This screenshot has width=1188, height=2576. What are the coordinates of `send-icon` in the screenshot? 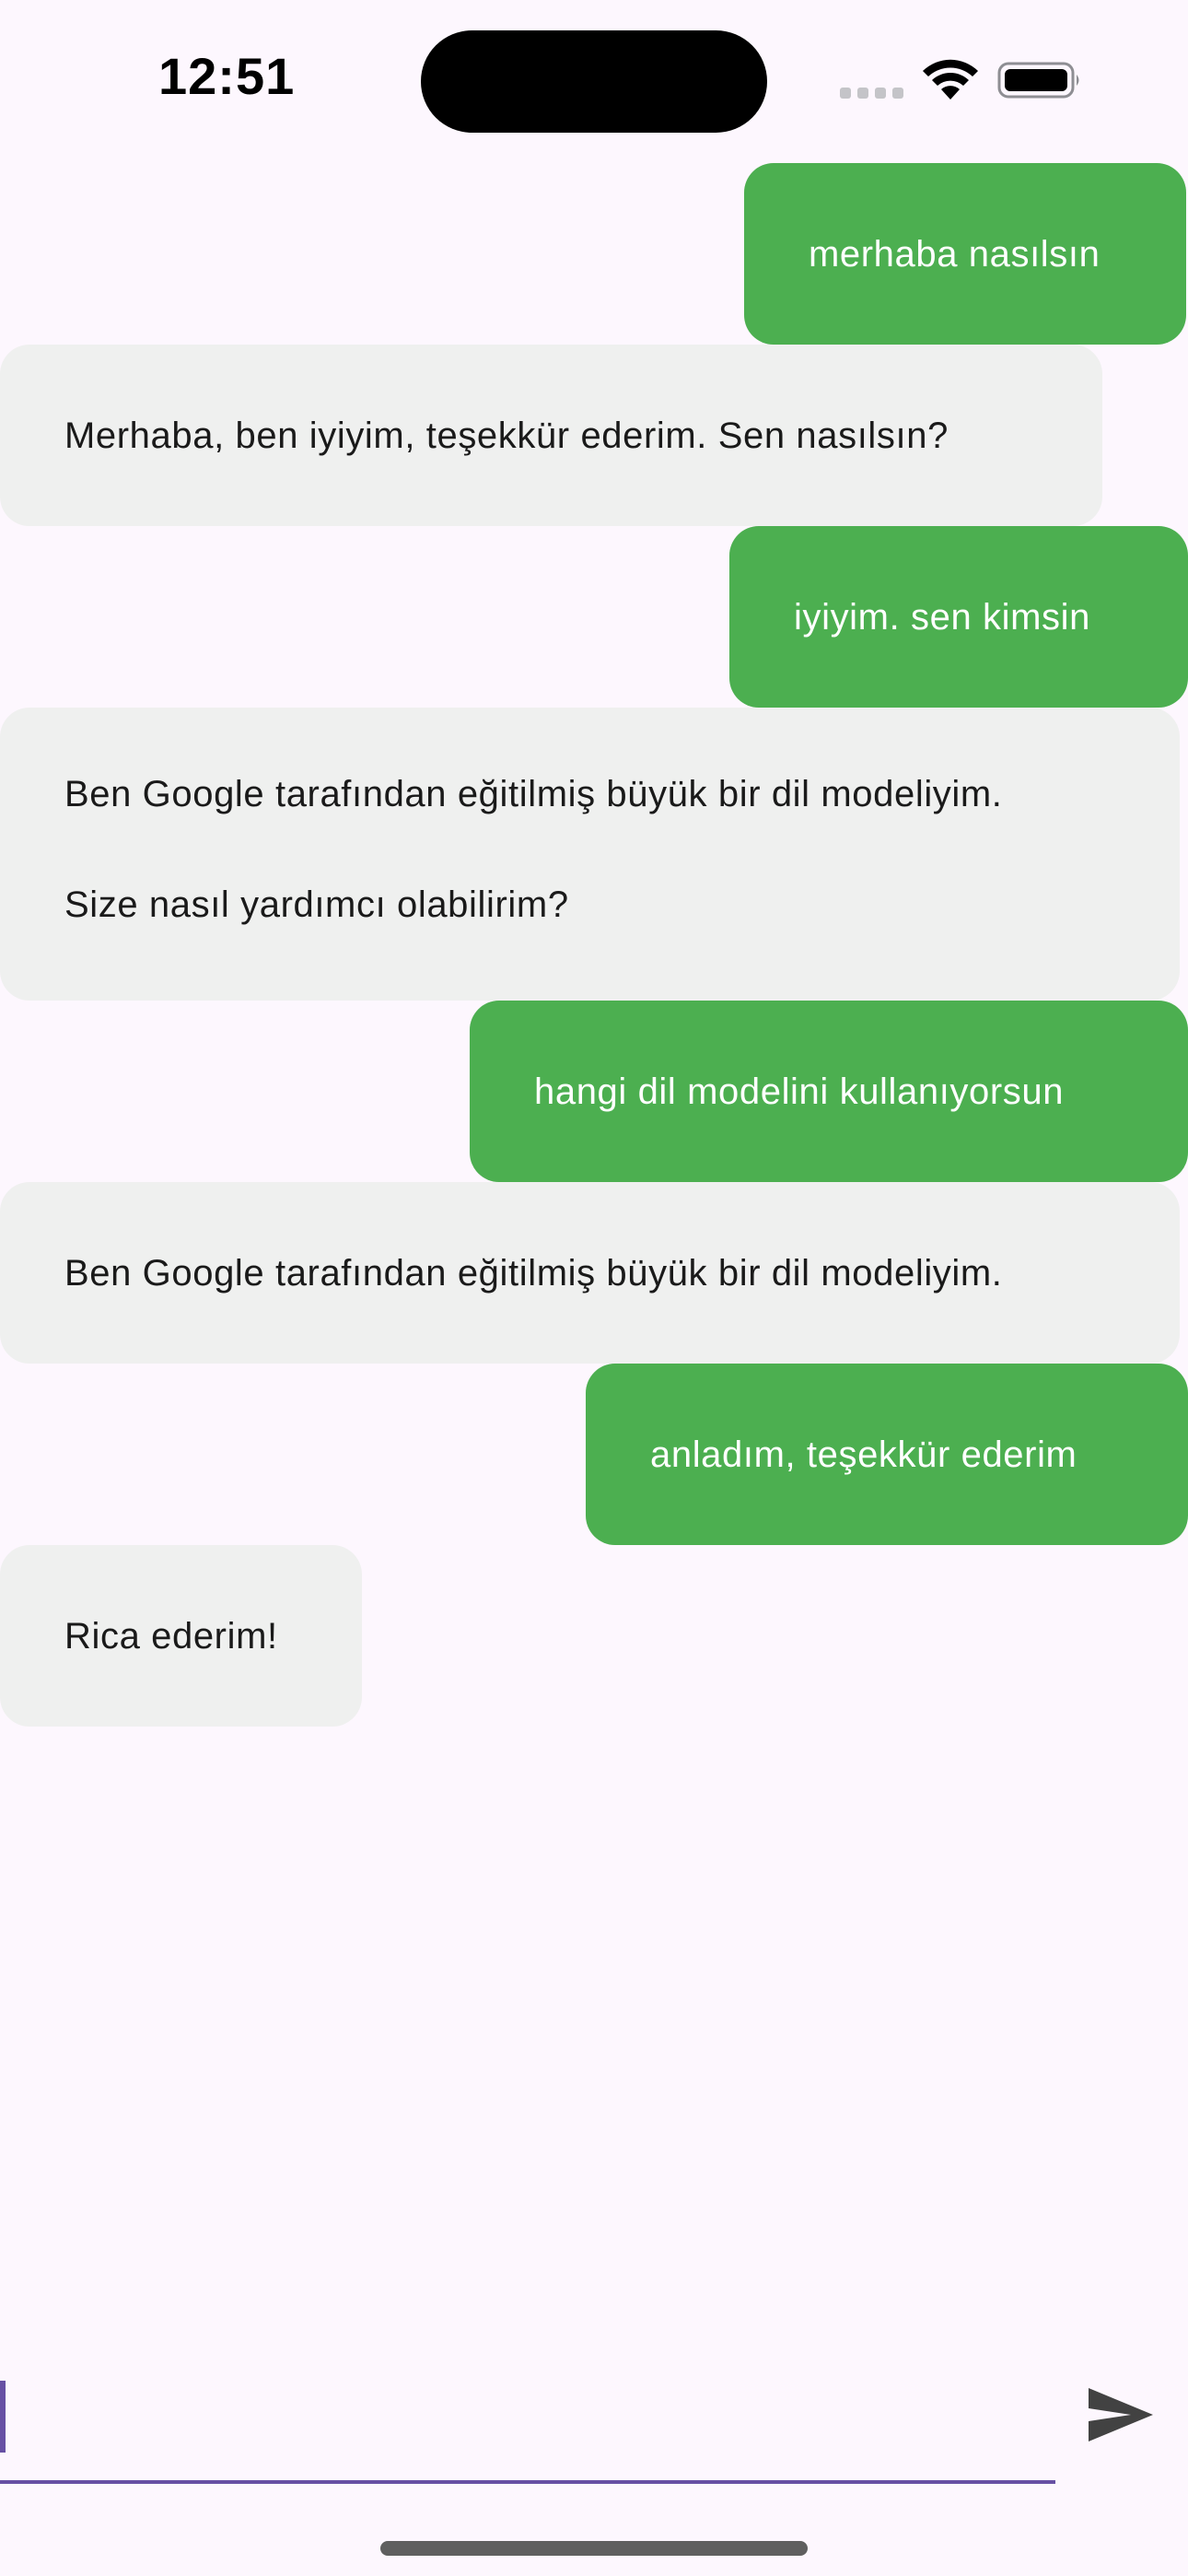 It's located at (1121, 2414).